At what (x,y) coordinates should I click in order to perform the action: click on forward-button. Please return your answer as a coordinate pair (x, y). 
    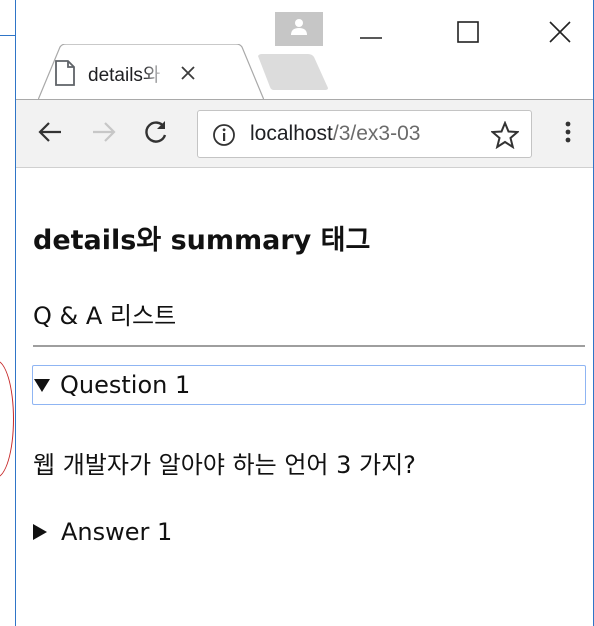
    Looking at the image, I should click on (104, 134).